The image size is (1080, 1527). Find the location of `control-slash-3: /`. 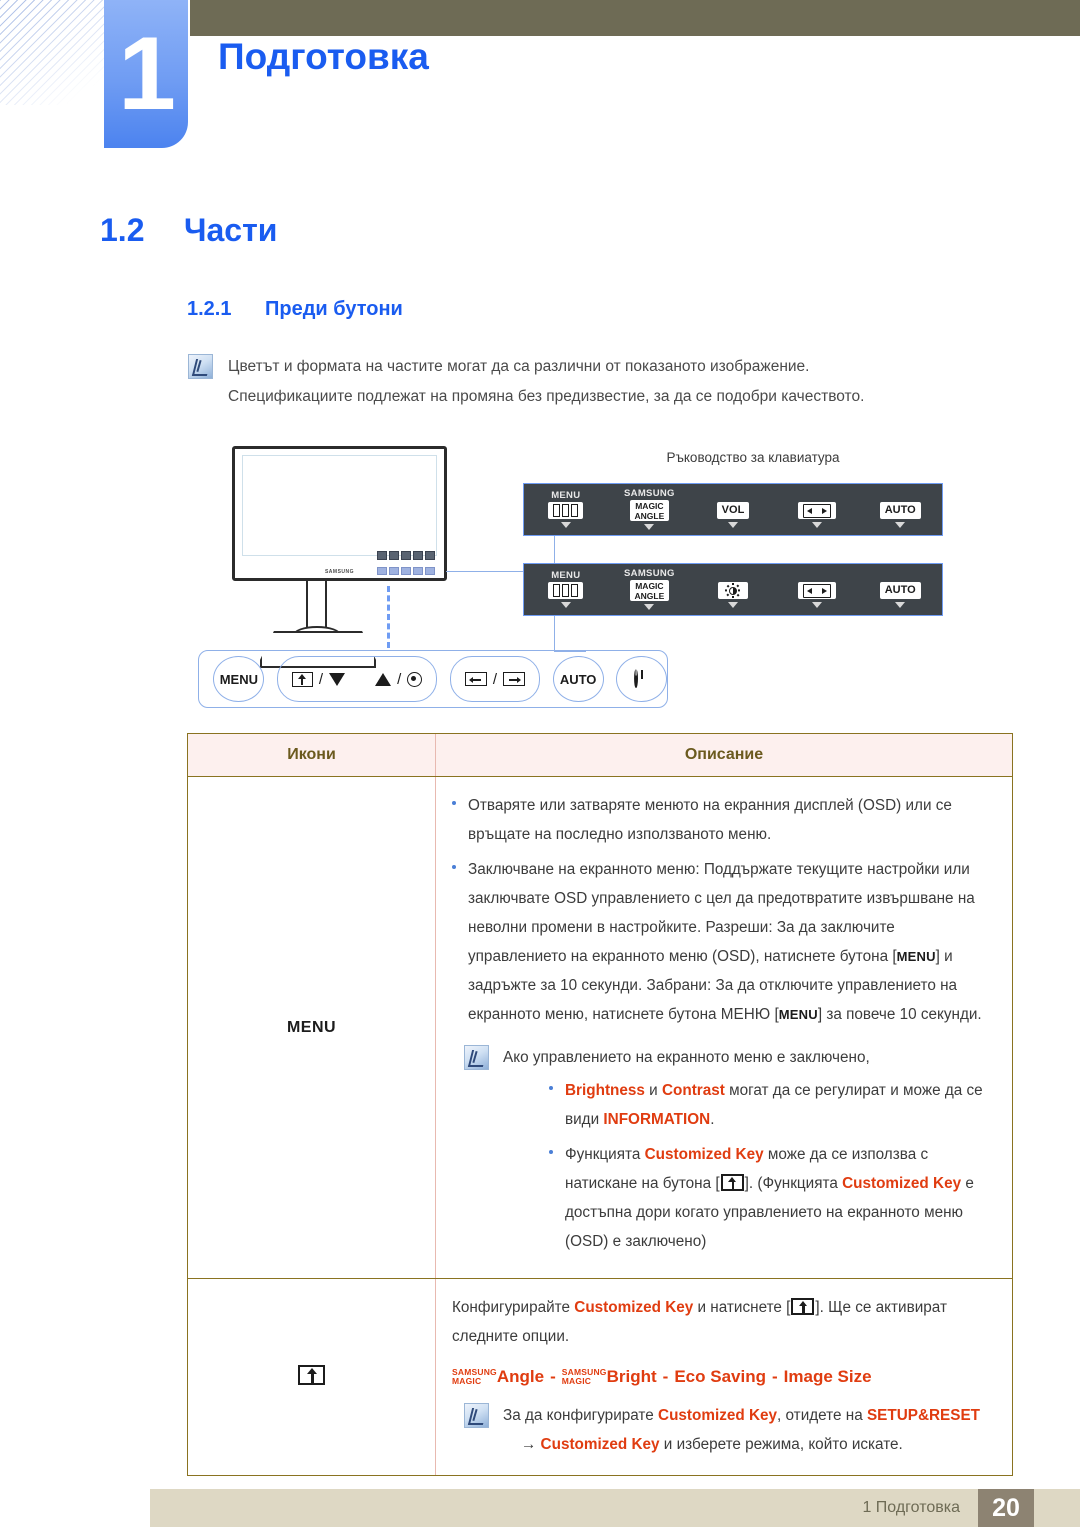

control-slash-3: / is located at coordinates (495, 679).